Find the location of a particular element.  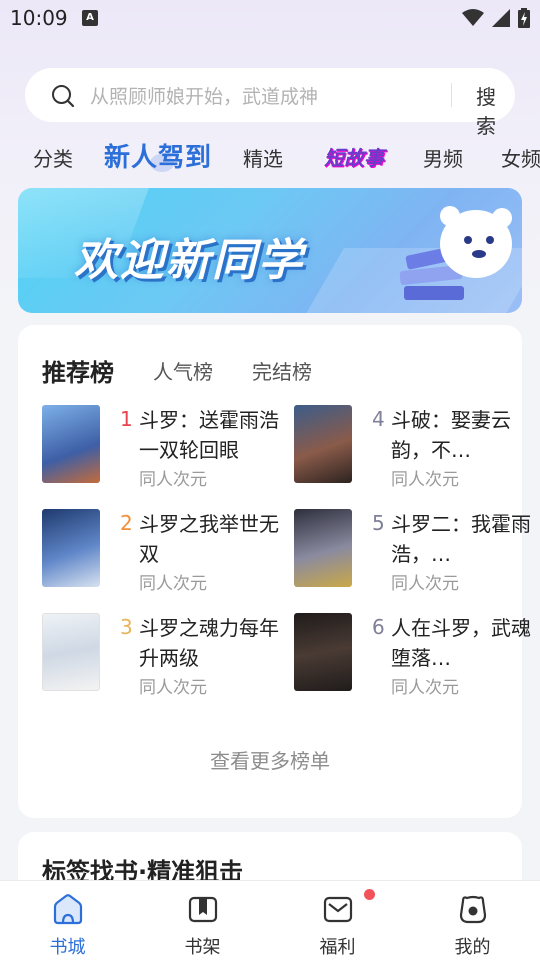

rank-number: 5 is located at coordinates (378, 523).